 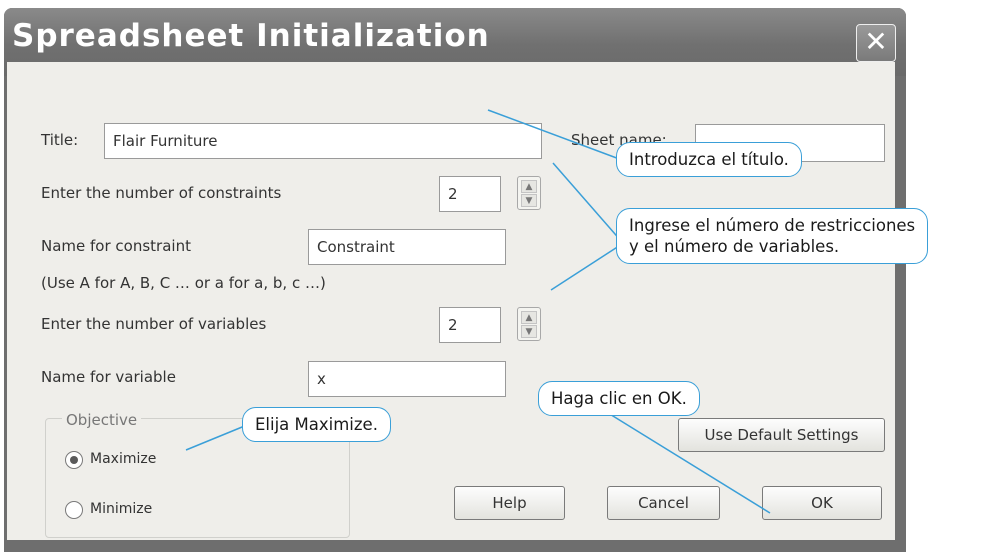 What do you see at coordinates (586, 267) in the screenshot?
I see `variables-leader-line` at bounding box center [586, 267].